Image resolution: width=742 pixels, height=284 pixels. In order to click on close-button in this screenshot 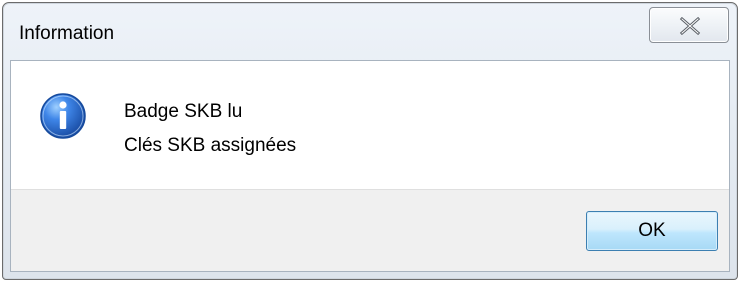, I will do `click(689, 25)`.